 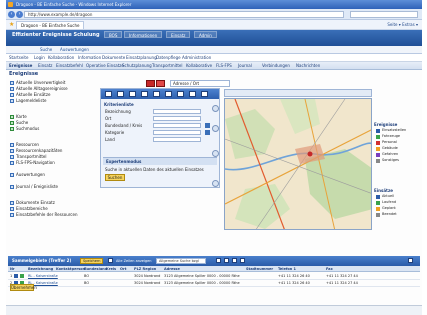 What do you see at coordinates (387, 148) in the screenshot?
I see `legend-item: Gebäude` at bounding box center [387, 148].